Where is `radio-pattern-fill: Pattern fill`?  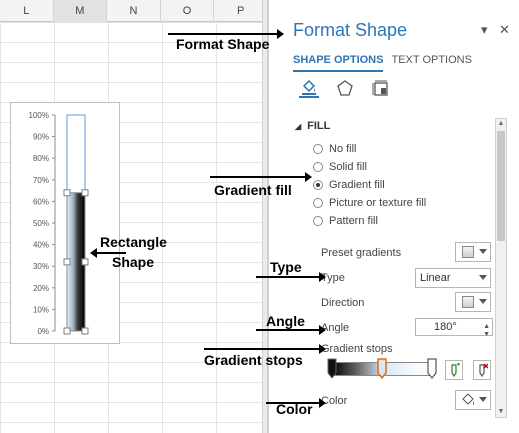
radio-pattern-fill: Pattern fill is located at coordinates (345, 221).